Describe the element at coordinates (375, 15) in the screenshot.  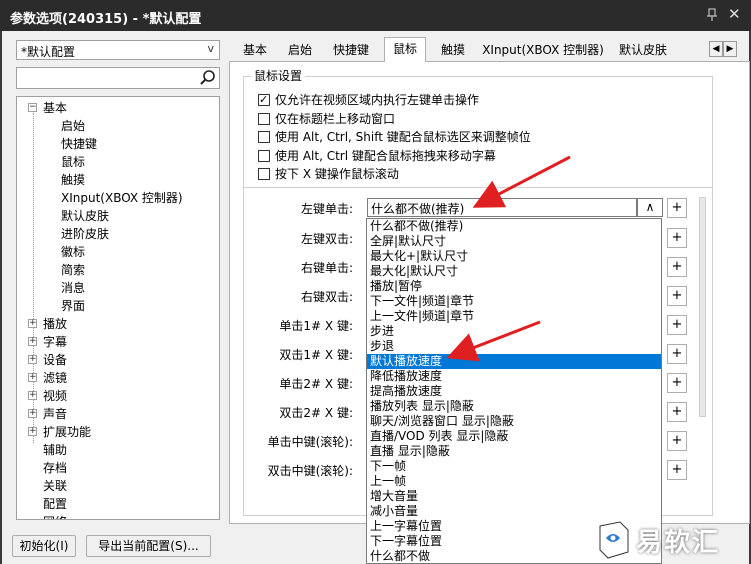
I see `title-bar: 参数选项(240315) - *默认配置 ✕` at that location.